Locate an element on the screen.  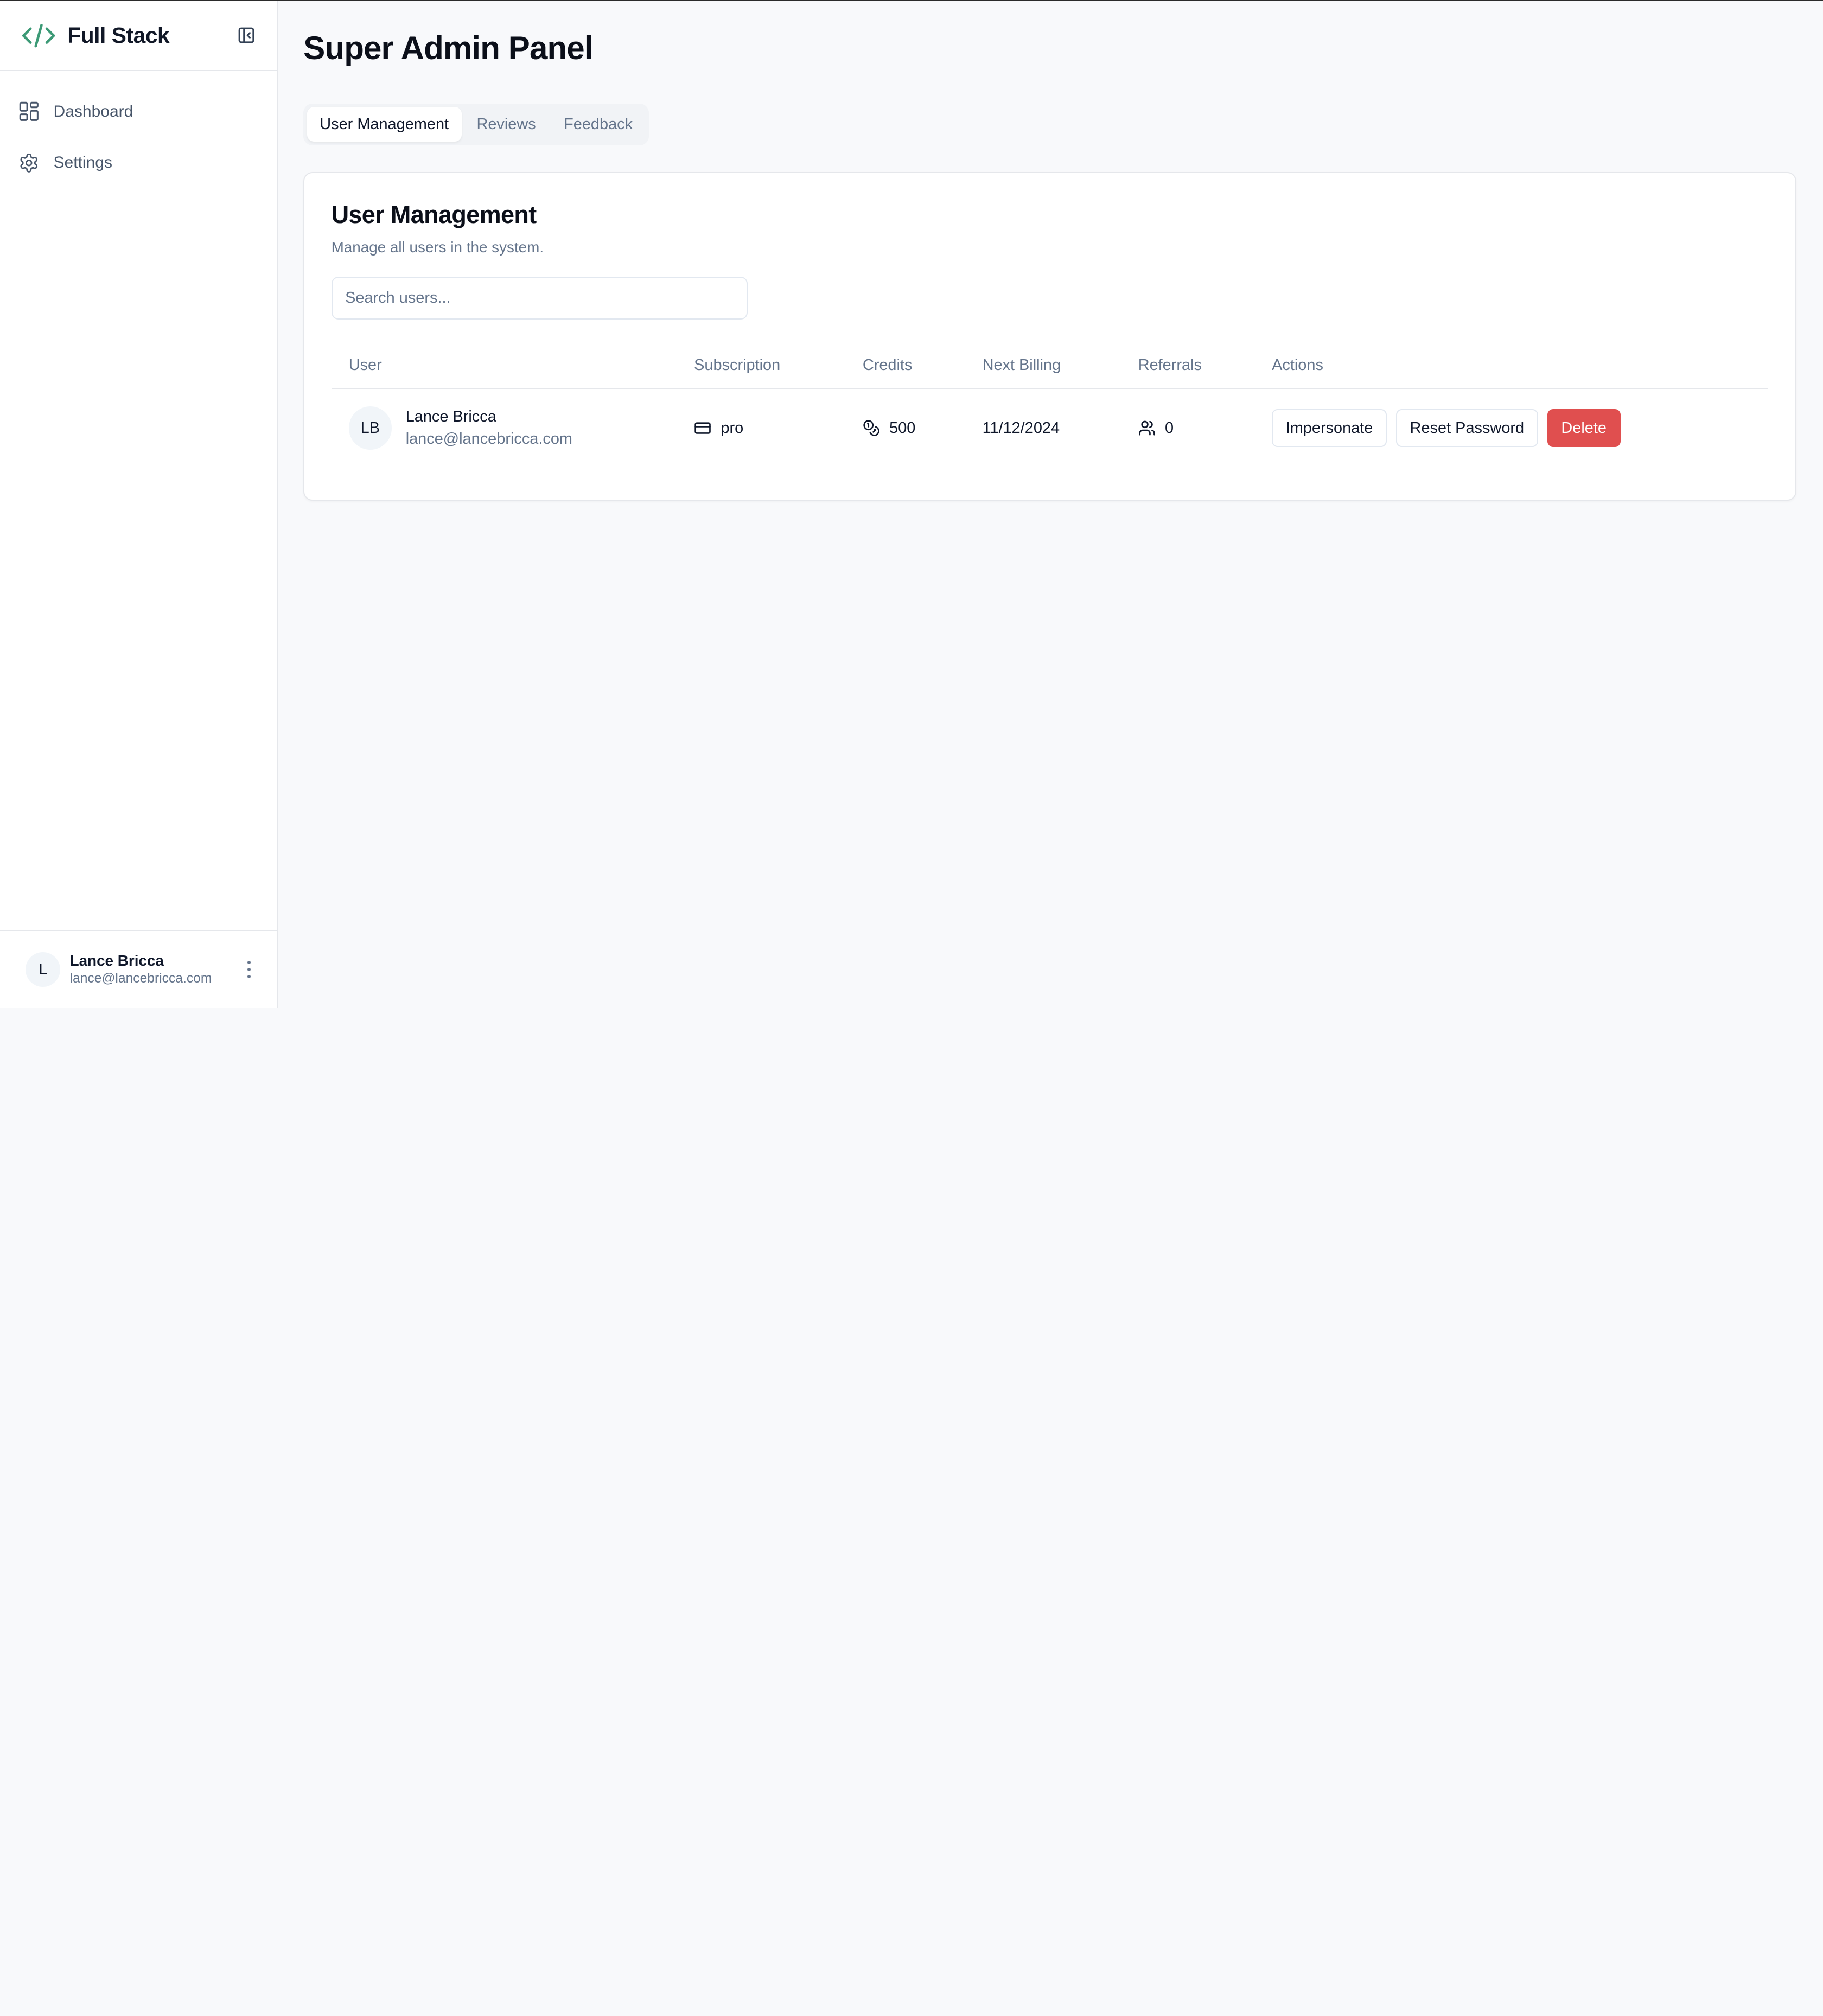
user-cell: LB Lance Bricca lance@lancebricca.com is located at coordinates (504, 428).